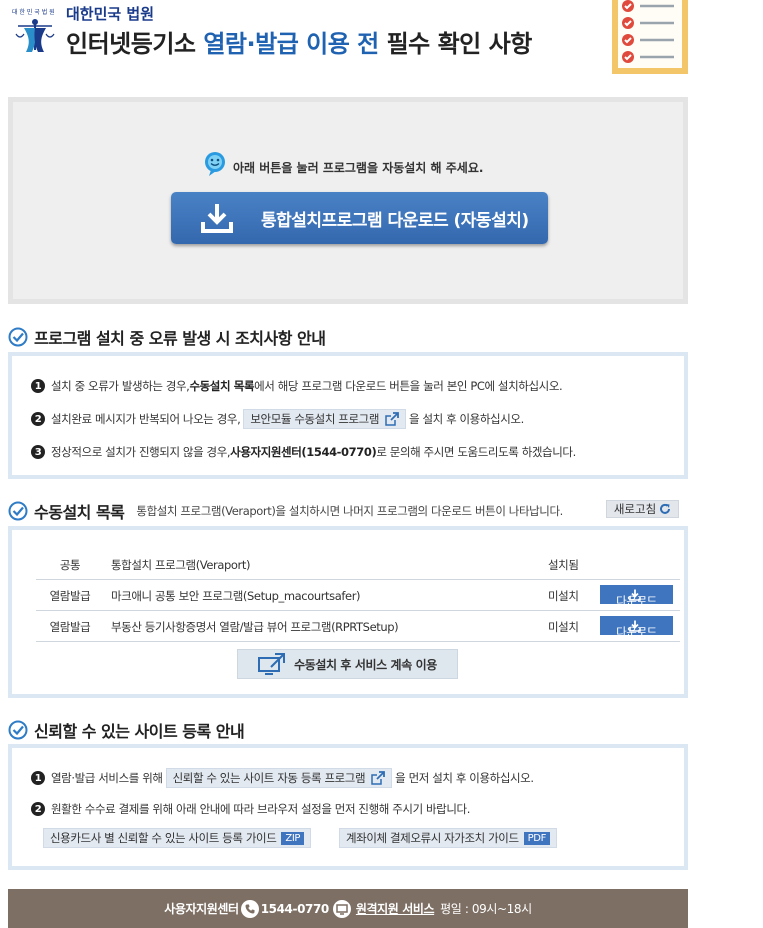  What do you see at coordinates (146, 419) in the screenshot?
I see `error-item-2-pre: 설치완료 메시지가 반복되어 나오는 경우,` at bounding box center [146, 419].